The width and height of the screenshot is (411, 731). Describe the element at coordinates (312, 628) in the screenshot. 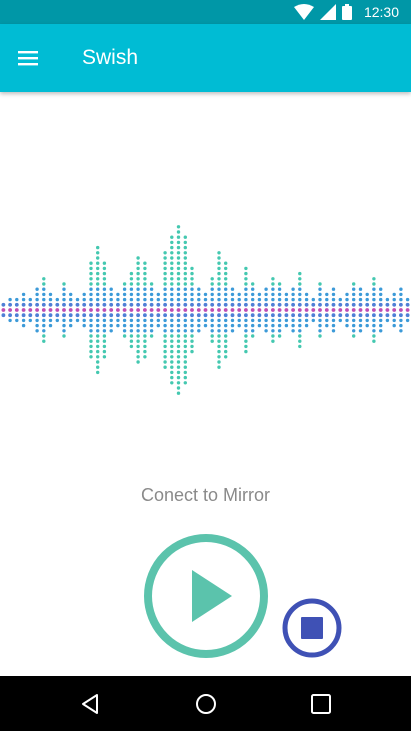

I see `stop-button` at that location.